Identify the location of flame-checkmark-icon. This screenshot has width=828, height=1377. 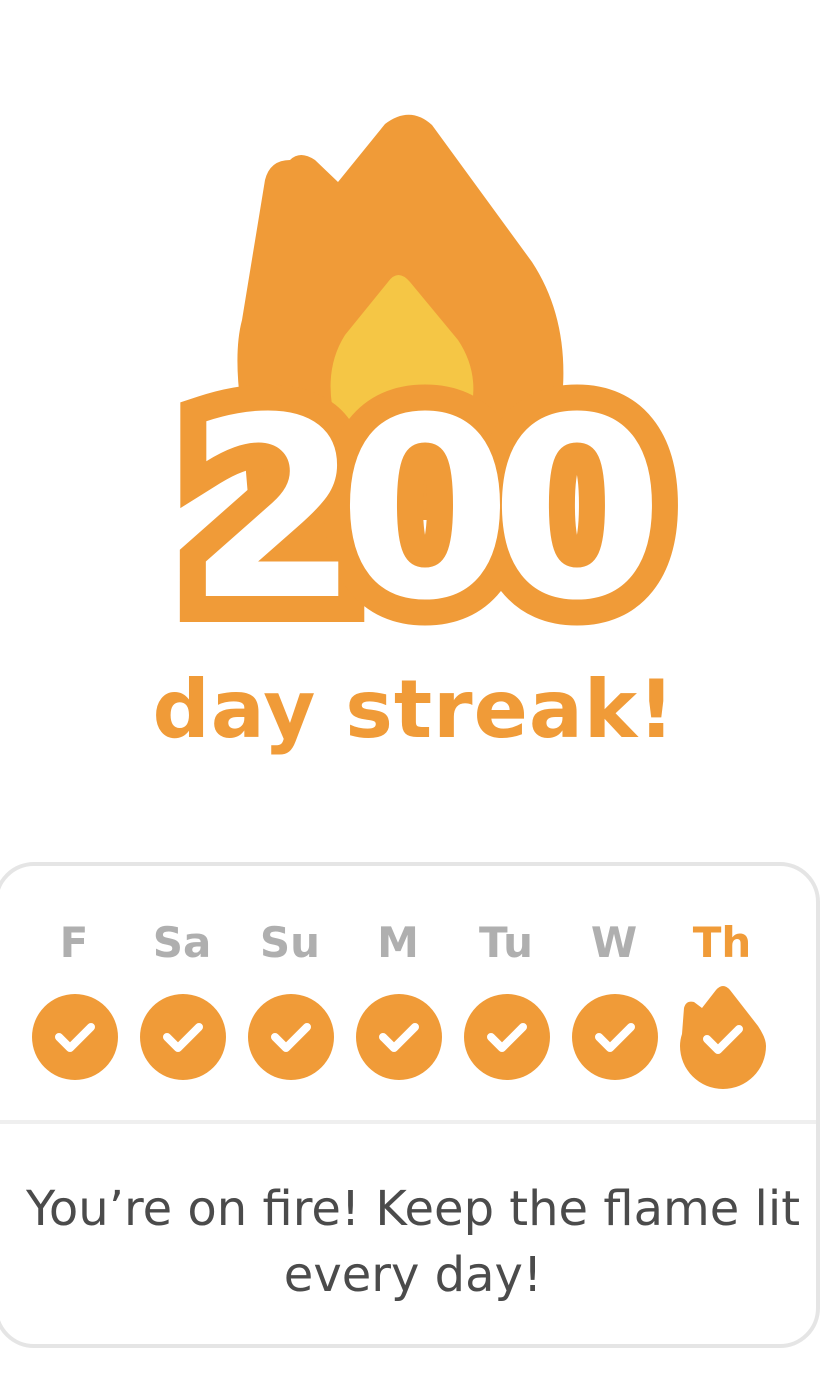
(723, 1037).